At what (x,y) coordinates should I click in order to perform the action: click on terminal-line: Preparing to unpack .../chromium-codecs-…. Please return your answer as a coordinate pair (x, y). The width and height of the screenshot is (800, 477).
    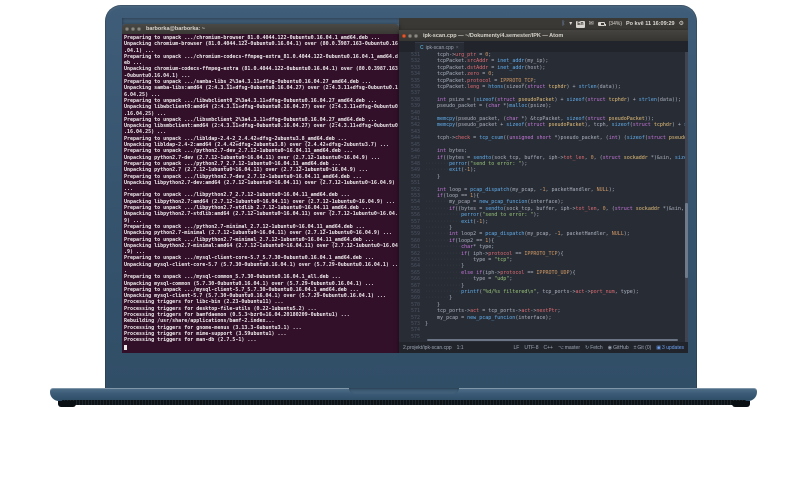
    Looking at the image, I should click on (261, 56).